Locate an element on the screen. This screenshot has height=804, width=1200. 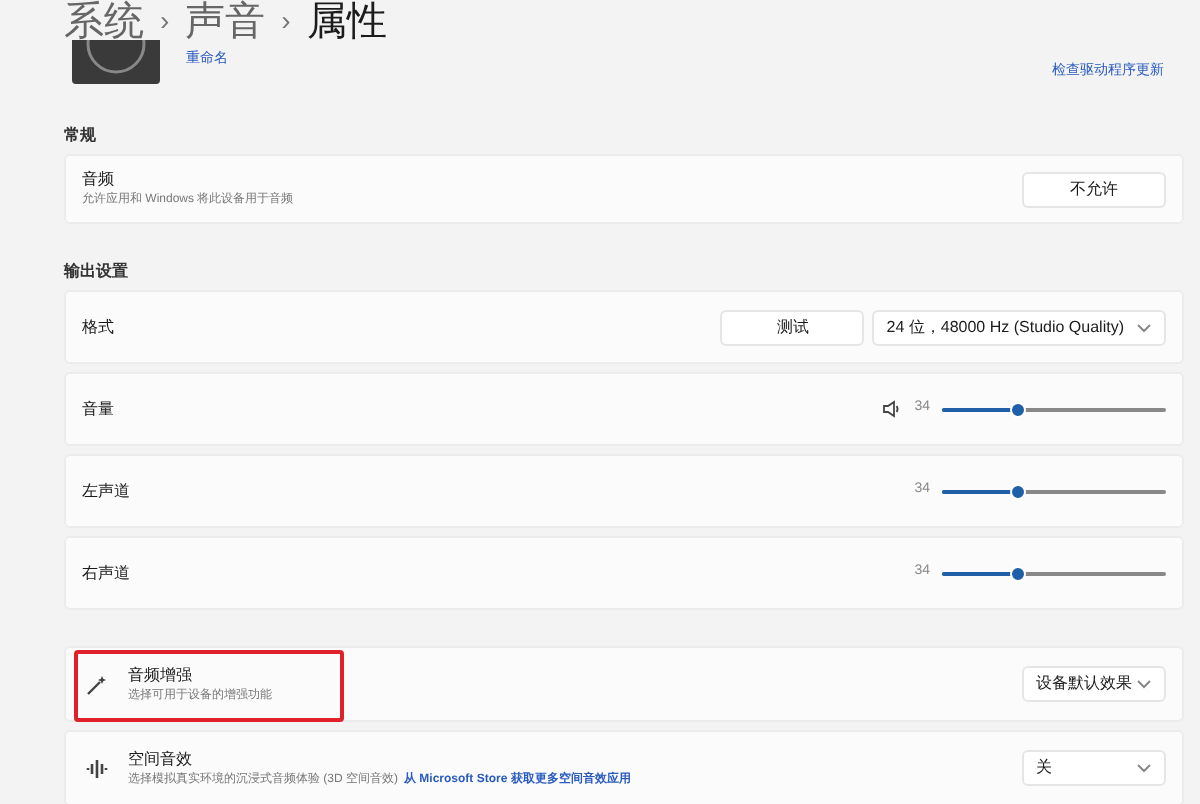
setting-title: 格式 is located at coordinates (98, 327).